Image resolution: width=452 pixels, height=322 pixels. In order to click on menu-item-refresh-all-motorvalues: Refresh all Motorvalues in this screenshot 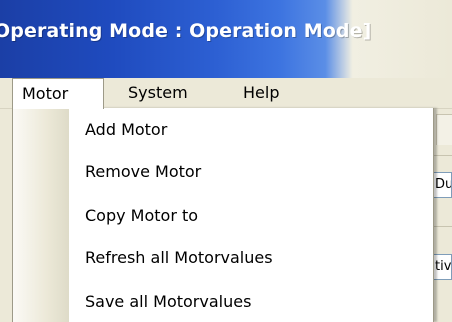, I will do `click(249, 258)`.